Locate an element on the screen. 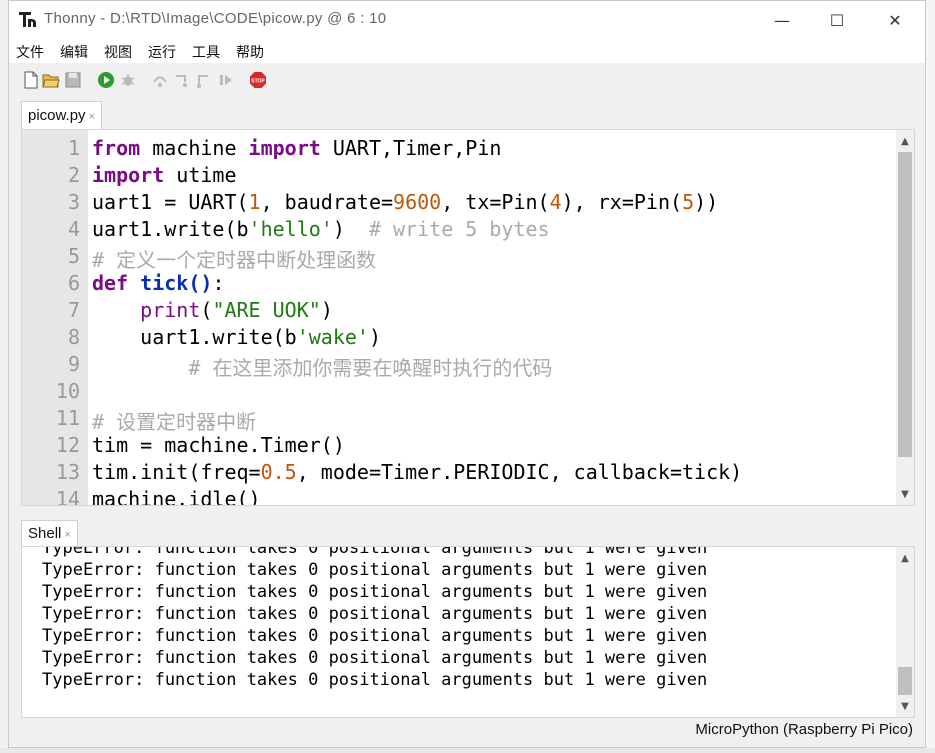  open-file-icon is located at coordinates (51, 80).